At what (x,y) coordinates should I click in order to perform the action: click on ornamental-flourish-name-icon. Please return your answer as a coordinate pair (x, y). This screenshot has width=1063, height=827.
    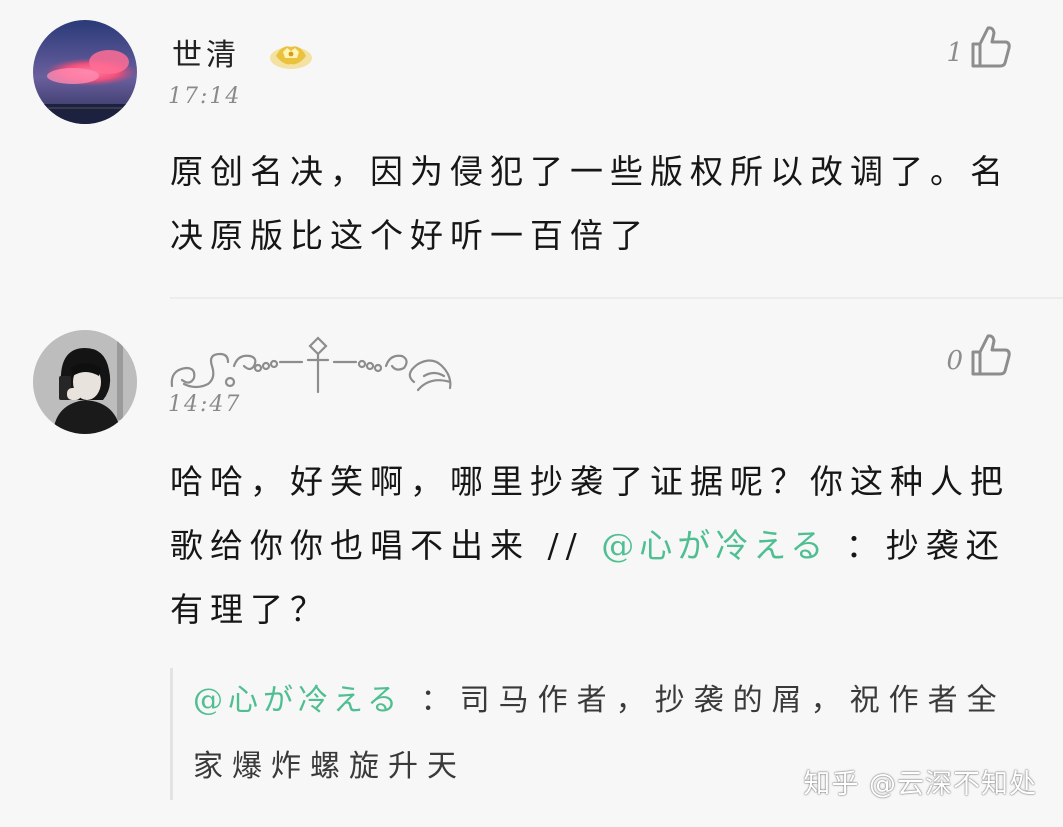
    Looking at the image, I should click on (316, 363).